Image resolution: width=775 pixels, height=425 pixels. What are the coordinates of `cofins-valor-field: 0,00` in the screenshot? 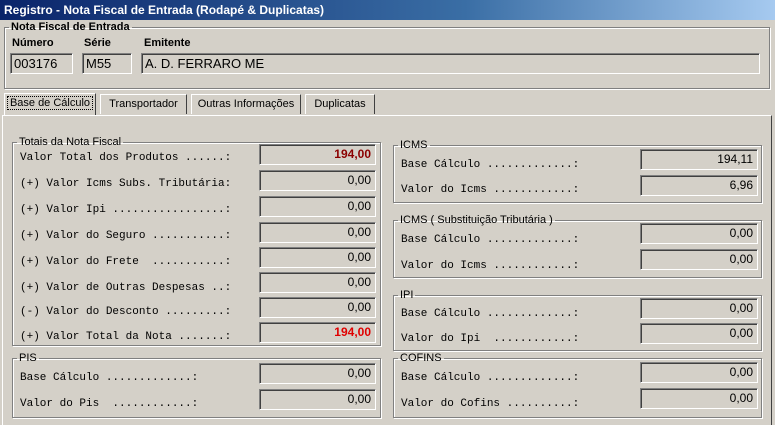 It's located at (699, 398).